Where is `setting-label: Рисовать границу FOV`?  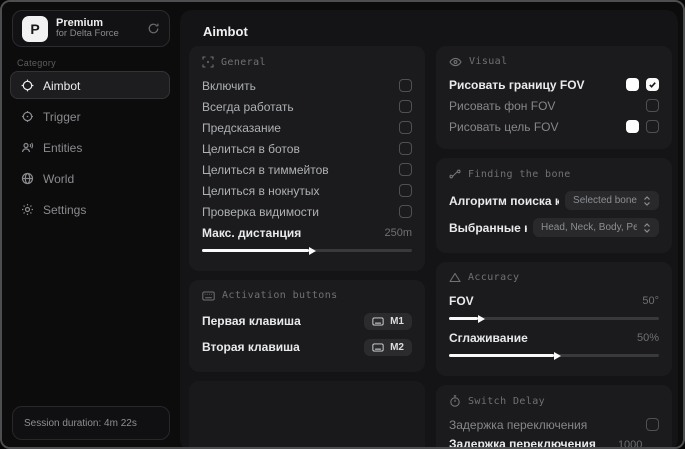
setting-label: Рисовать границу FOV is located at coordinates (517, 84).